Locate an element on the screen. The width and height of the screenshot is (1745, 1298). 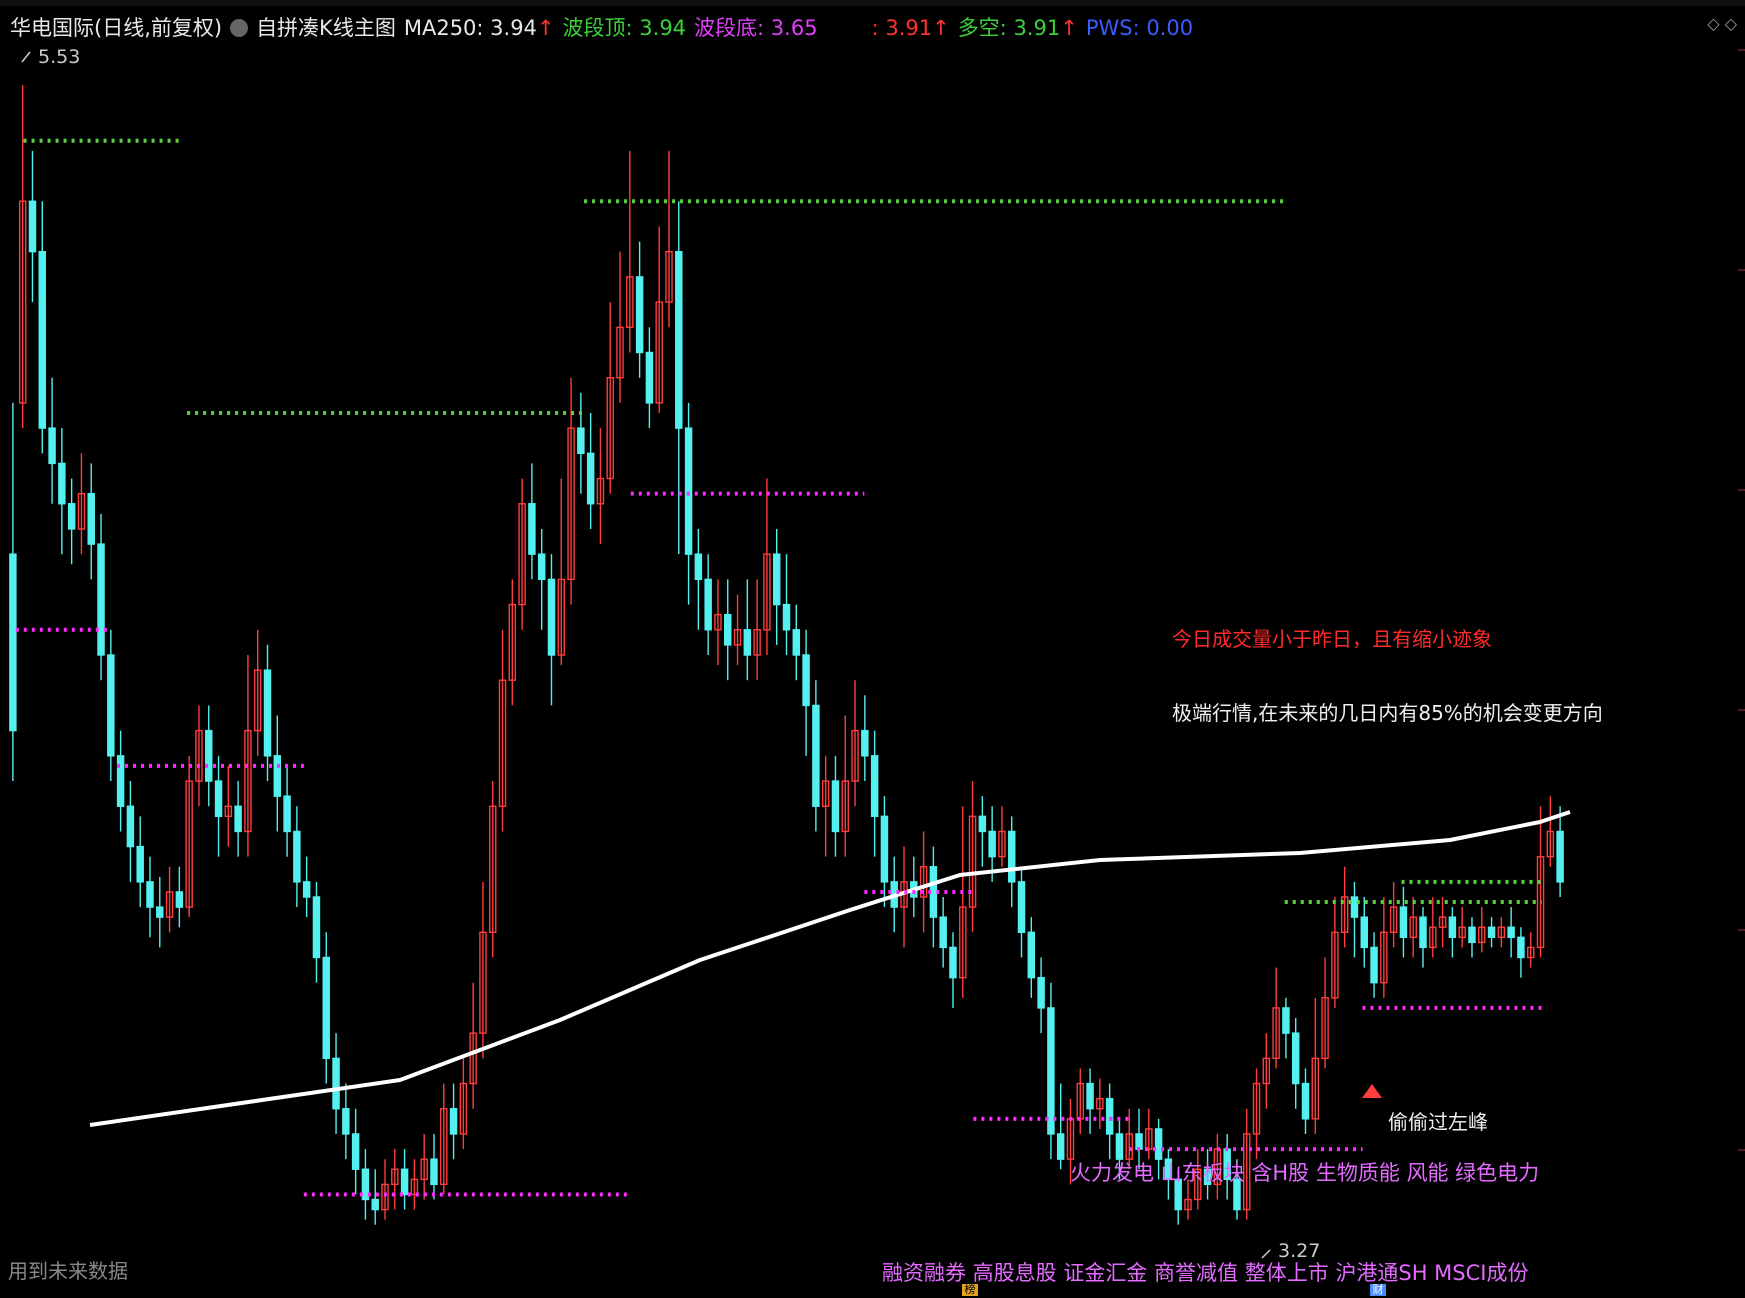
ranking-badge-icon: 榜 is located at coordinates (970, 1290).